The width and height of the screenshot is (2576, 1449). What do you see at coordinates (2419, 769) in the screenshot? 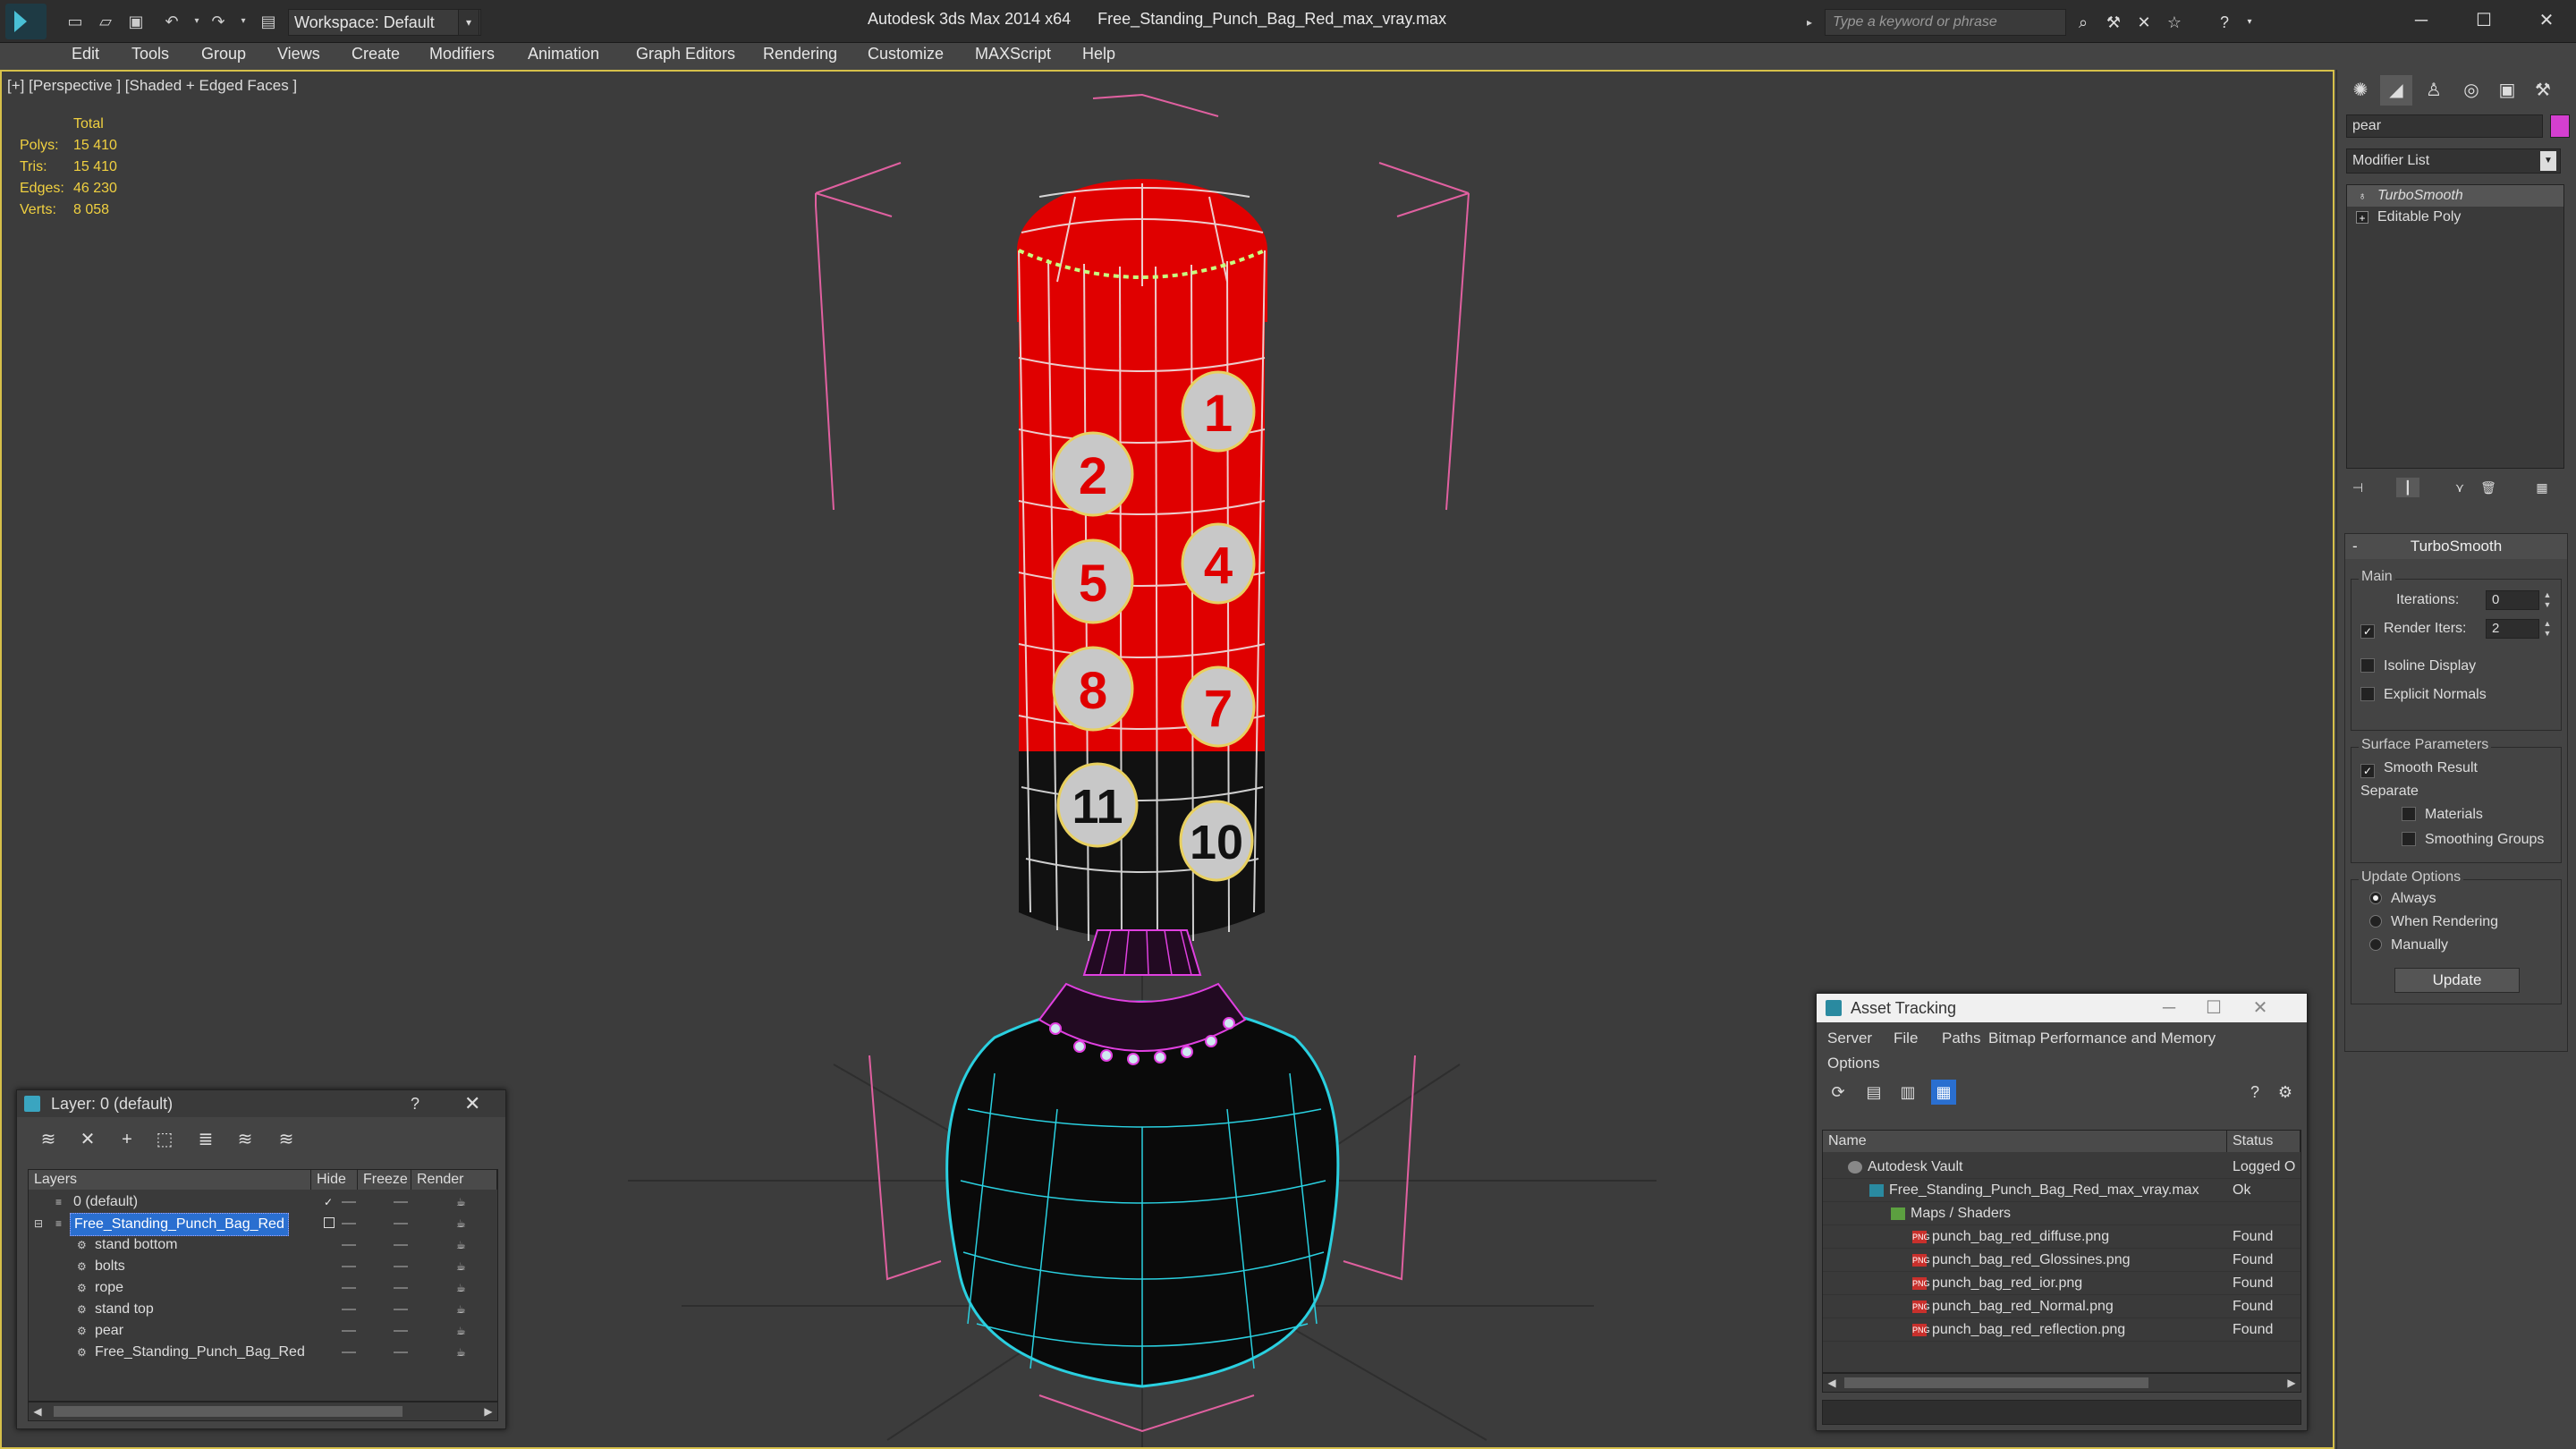
I see `smooth-result-checkbox: ✓ Smooth Result` at bounding box center [2419, 769].